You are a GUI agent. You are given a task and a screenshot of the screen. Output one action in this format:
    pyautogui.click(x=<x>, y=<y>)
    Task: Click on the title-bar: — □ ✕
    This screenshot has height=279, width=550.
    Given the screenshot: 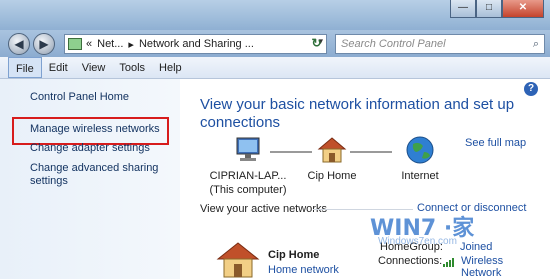 What is the action you would take?
    pyautogui.click(x=275, y=15)
    